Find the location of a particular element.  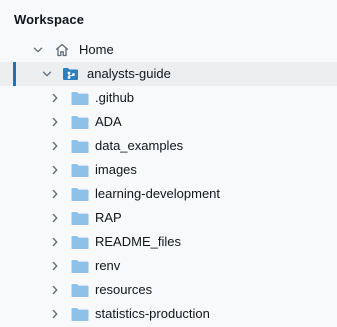

tree-item-label: learning-development is located at coordinates (158, 193).